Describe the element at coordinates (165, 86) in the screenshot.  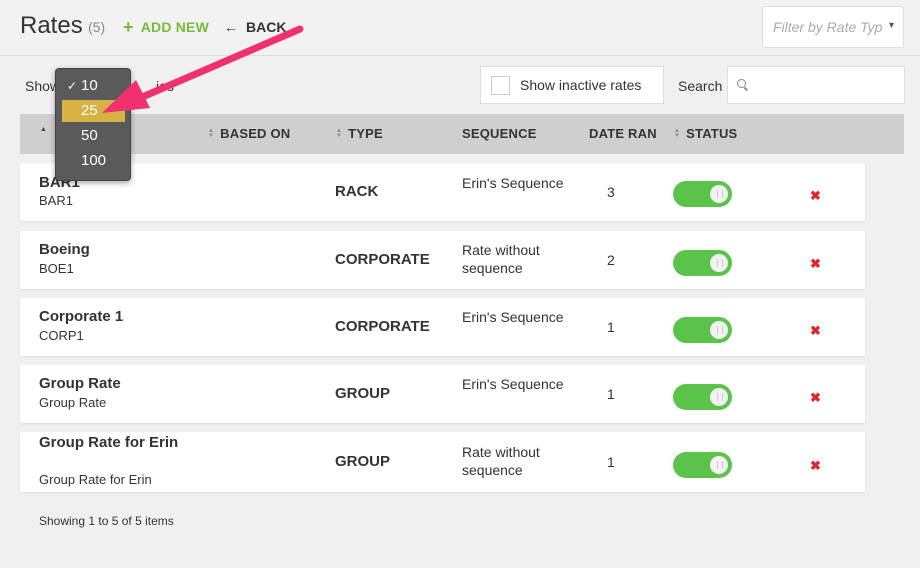
I see `entries-label: ies` at that location.